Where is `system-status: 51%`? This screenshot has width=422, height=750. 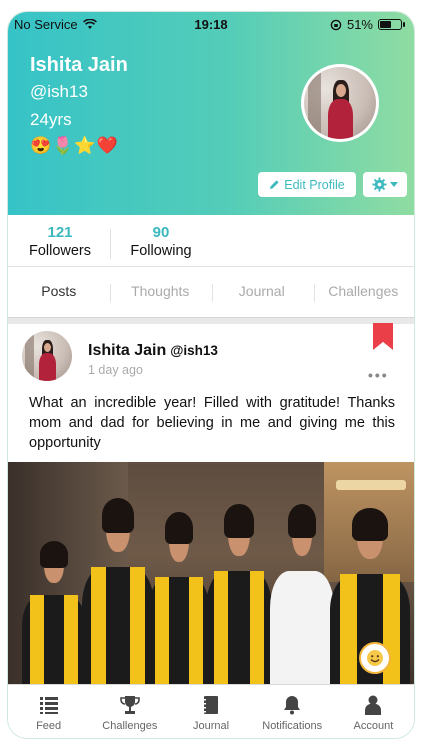 system-status: 51% is located at coordinates (367, 24).